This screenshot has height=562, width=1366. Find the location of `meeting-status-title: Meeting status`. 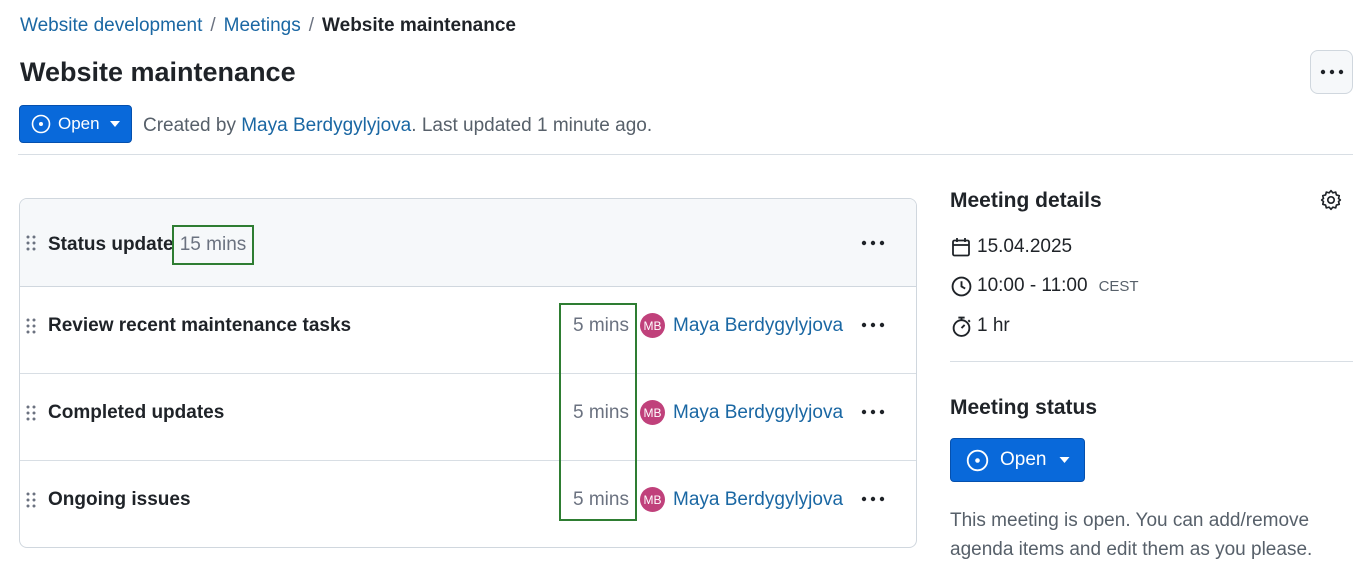

meeting-status-title: Meeting status is located at coordinates (1024, 407).